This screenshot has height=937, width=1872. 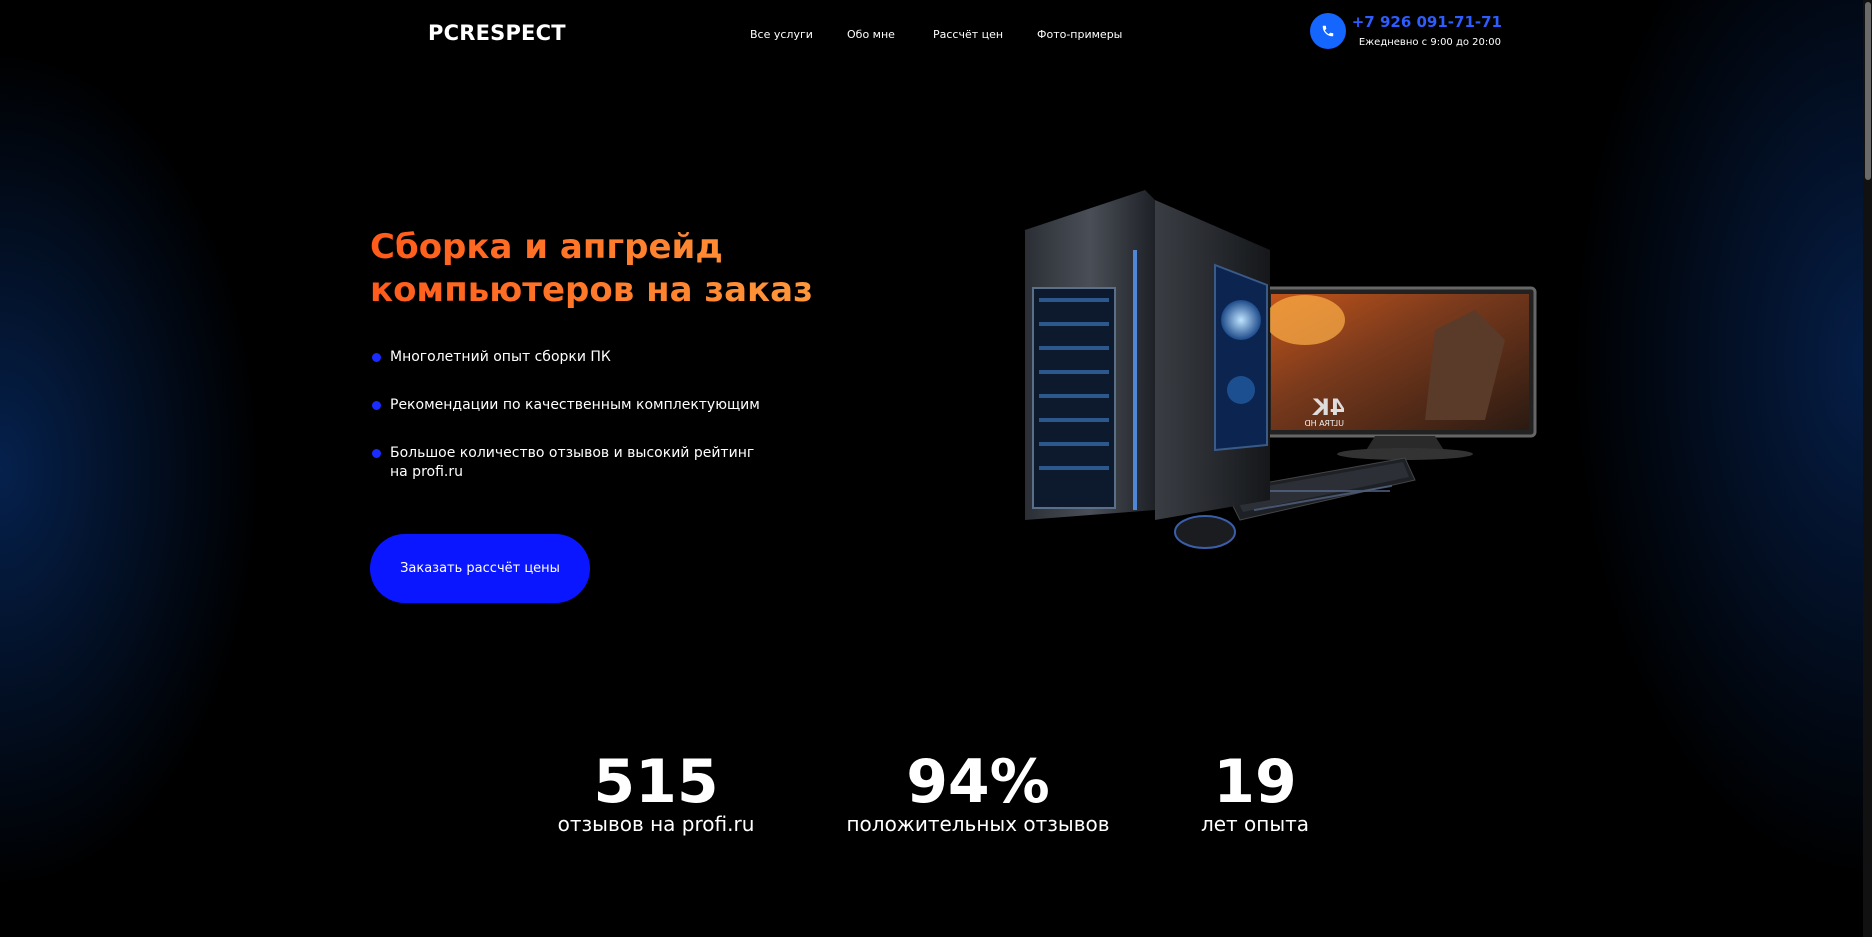 I want to click on hero-title-line-1: Сборка и апгрейд, so click(x=546, y=247).